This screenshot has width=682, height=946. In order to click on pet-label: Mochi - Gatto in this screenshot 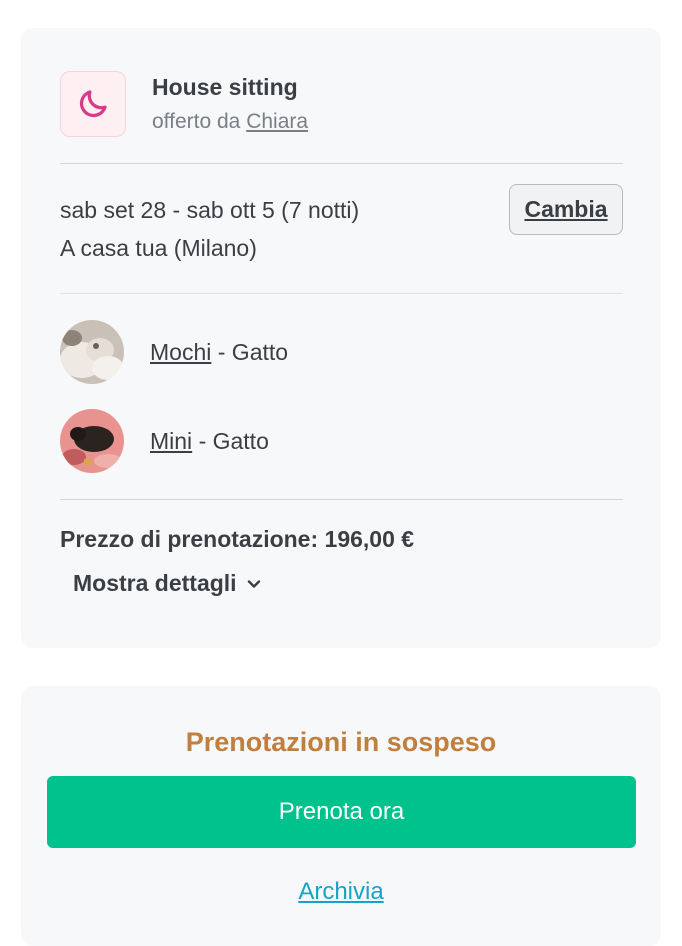, I will do `click(219, 352)`.